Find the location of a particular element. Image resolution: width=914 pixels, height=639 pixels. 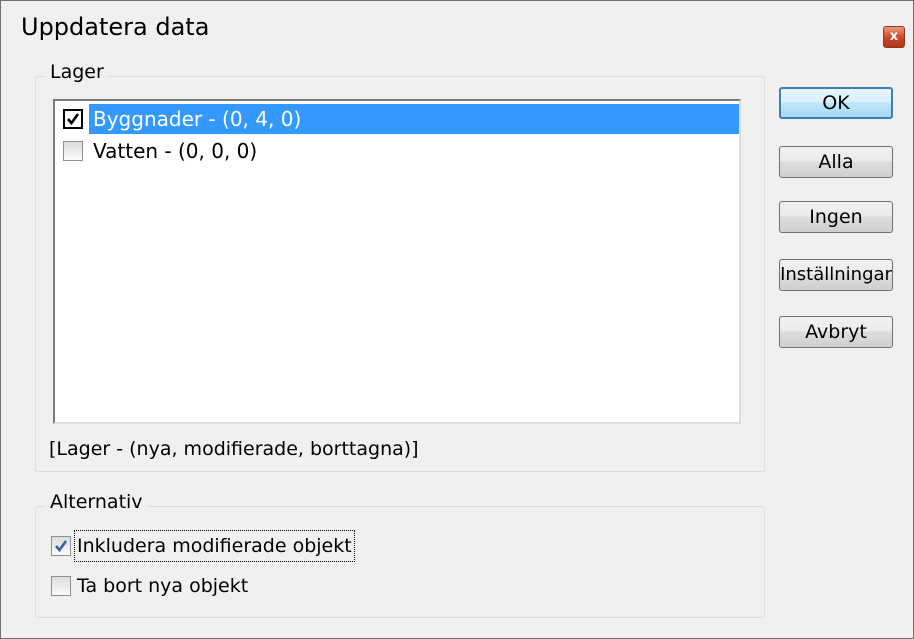

close-icon: x is located at coordinates (894, 36).